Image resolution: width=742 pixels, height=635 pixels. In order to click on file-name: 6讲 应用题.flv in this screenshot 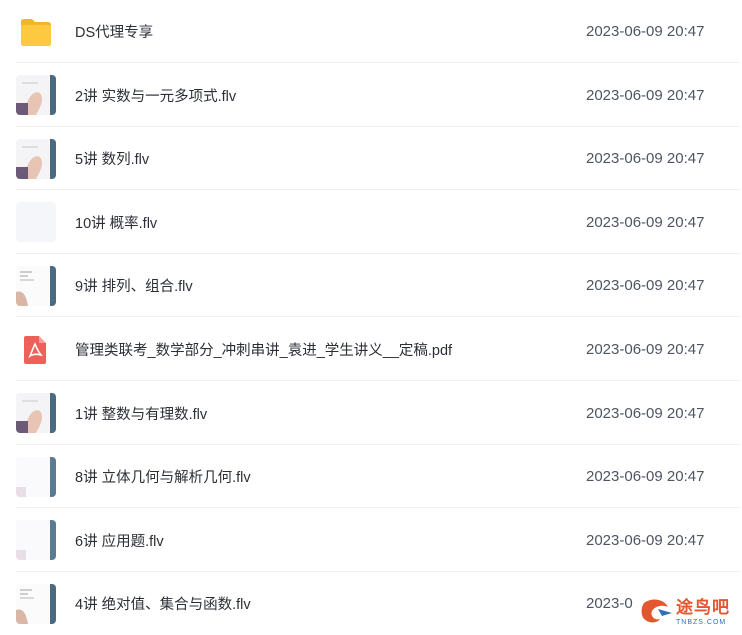, I will do `click(119, 540)`.